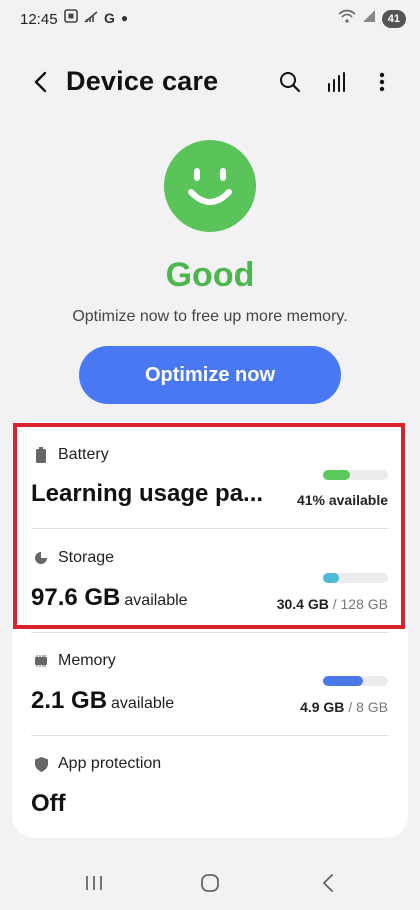 This screenshot has height=910, width=420. What do you see at coordinates (39, 19) in the screenshot?
I see `status-time: 12:45` at bounding box center [39, 19].